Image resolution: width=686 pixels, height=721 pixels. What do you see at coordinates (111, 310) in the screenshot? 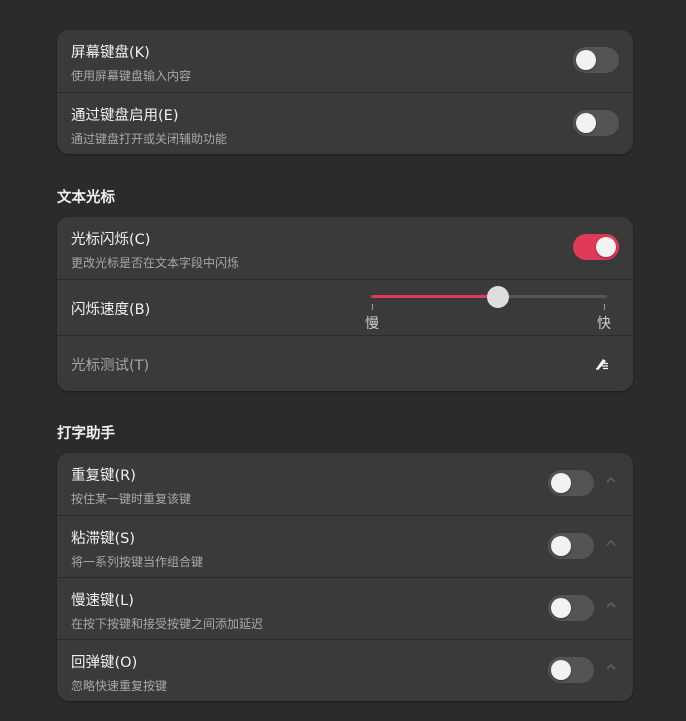
I see `blink-speed-title: 闪烁速度(B)` at bounding box center [111, 310].